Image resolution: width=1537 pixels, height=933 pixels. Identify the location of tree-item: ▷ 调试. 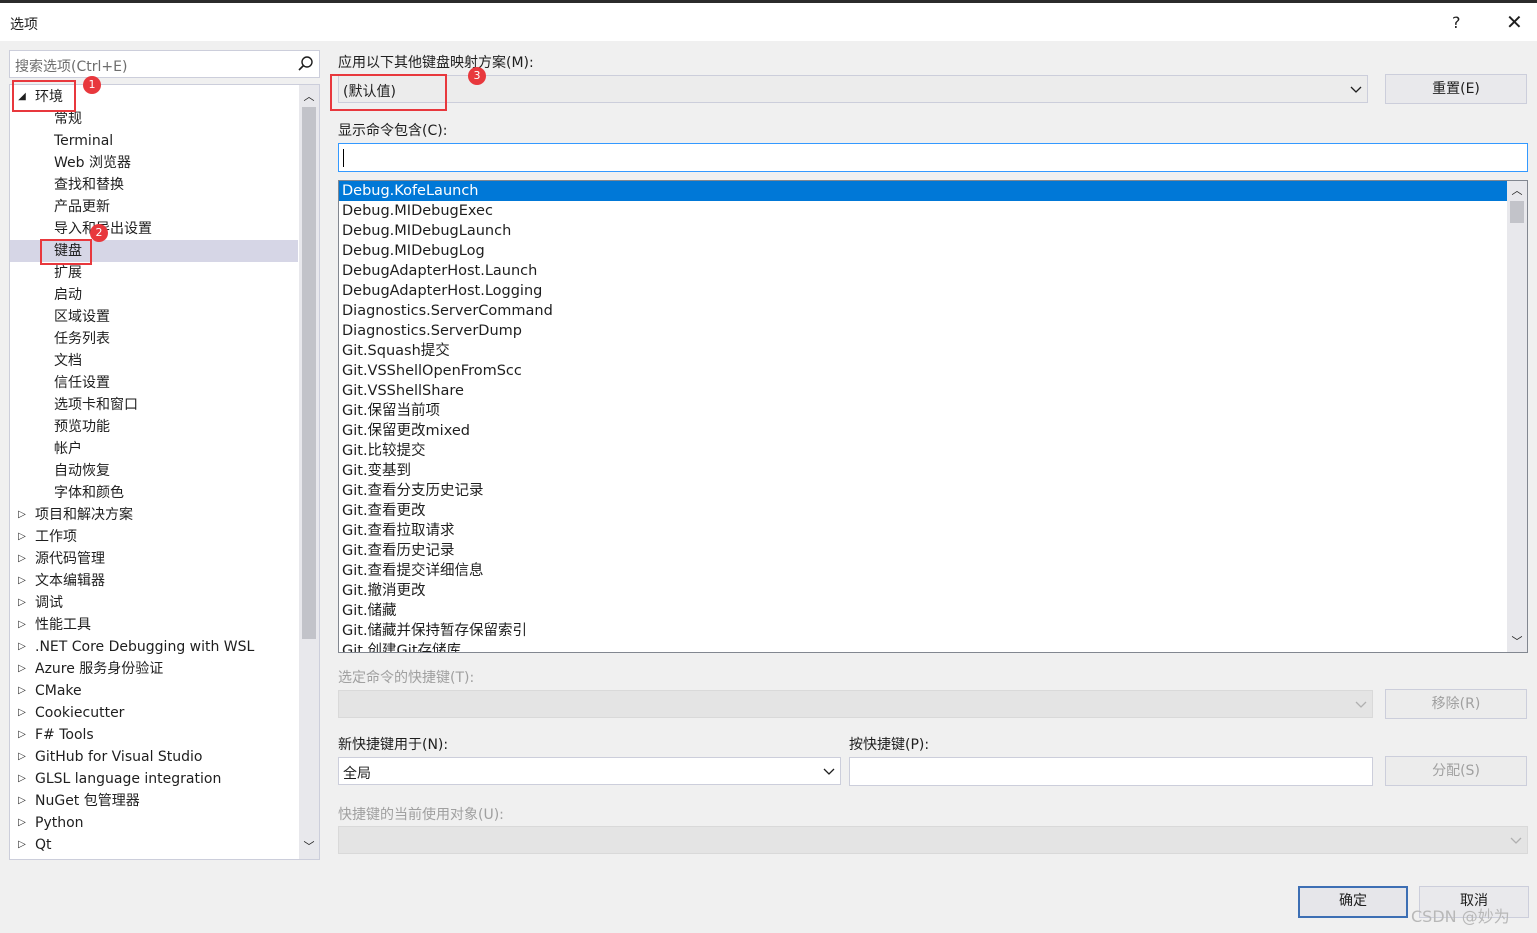
(154, 603).